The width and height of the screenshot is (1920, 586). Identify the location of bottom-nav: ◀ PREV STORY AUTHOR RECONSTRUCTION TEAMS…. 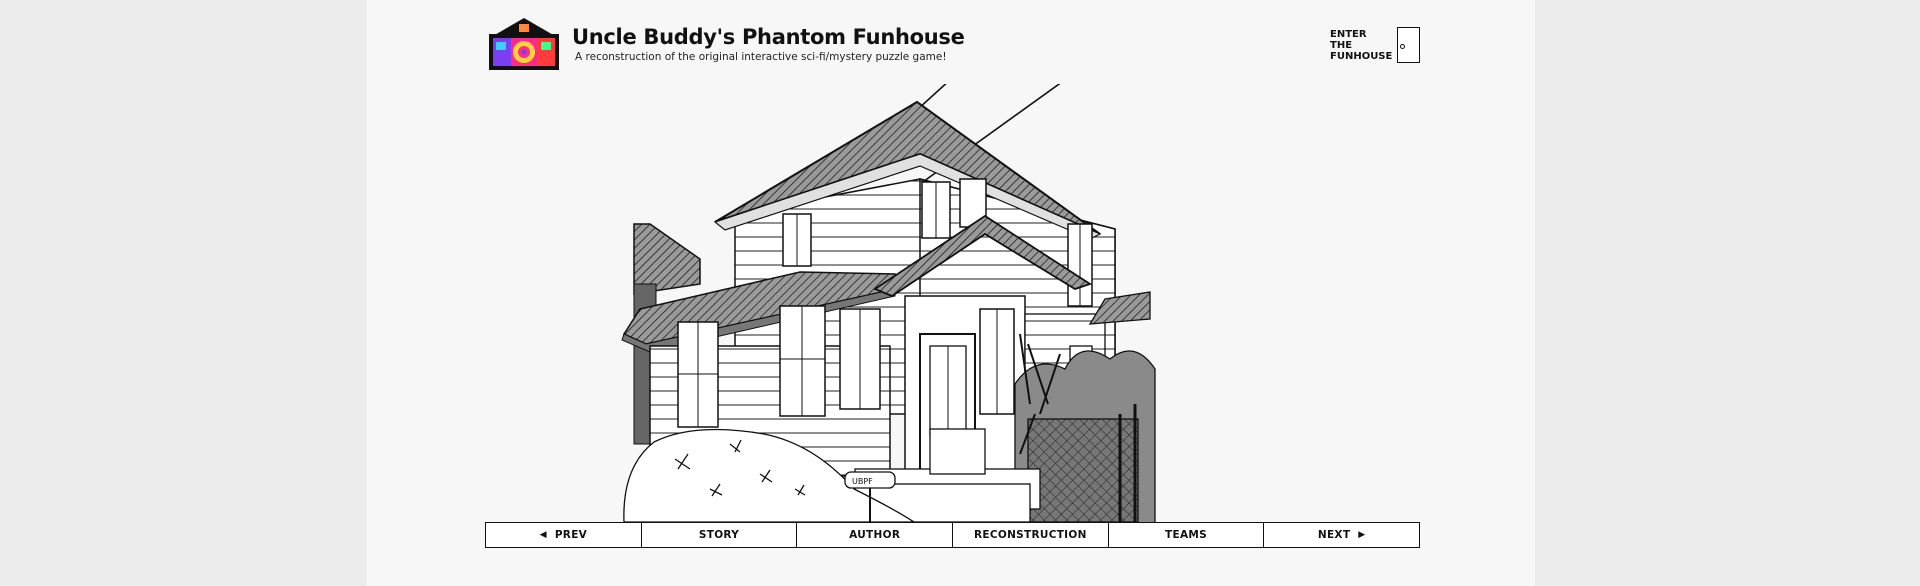
(952, 535).